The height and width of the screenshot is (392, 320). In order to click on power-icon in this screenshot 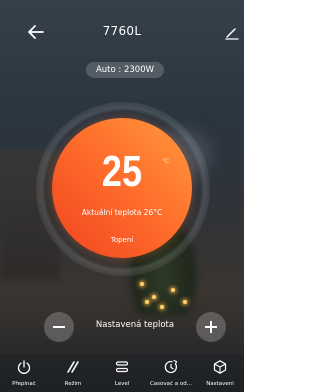, I will do `click(24, 367)`.